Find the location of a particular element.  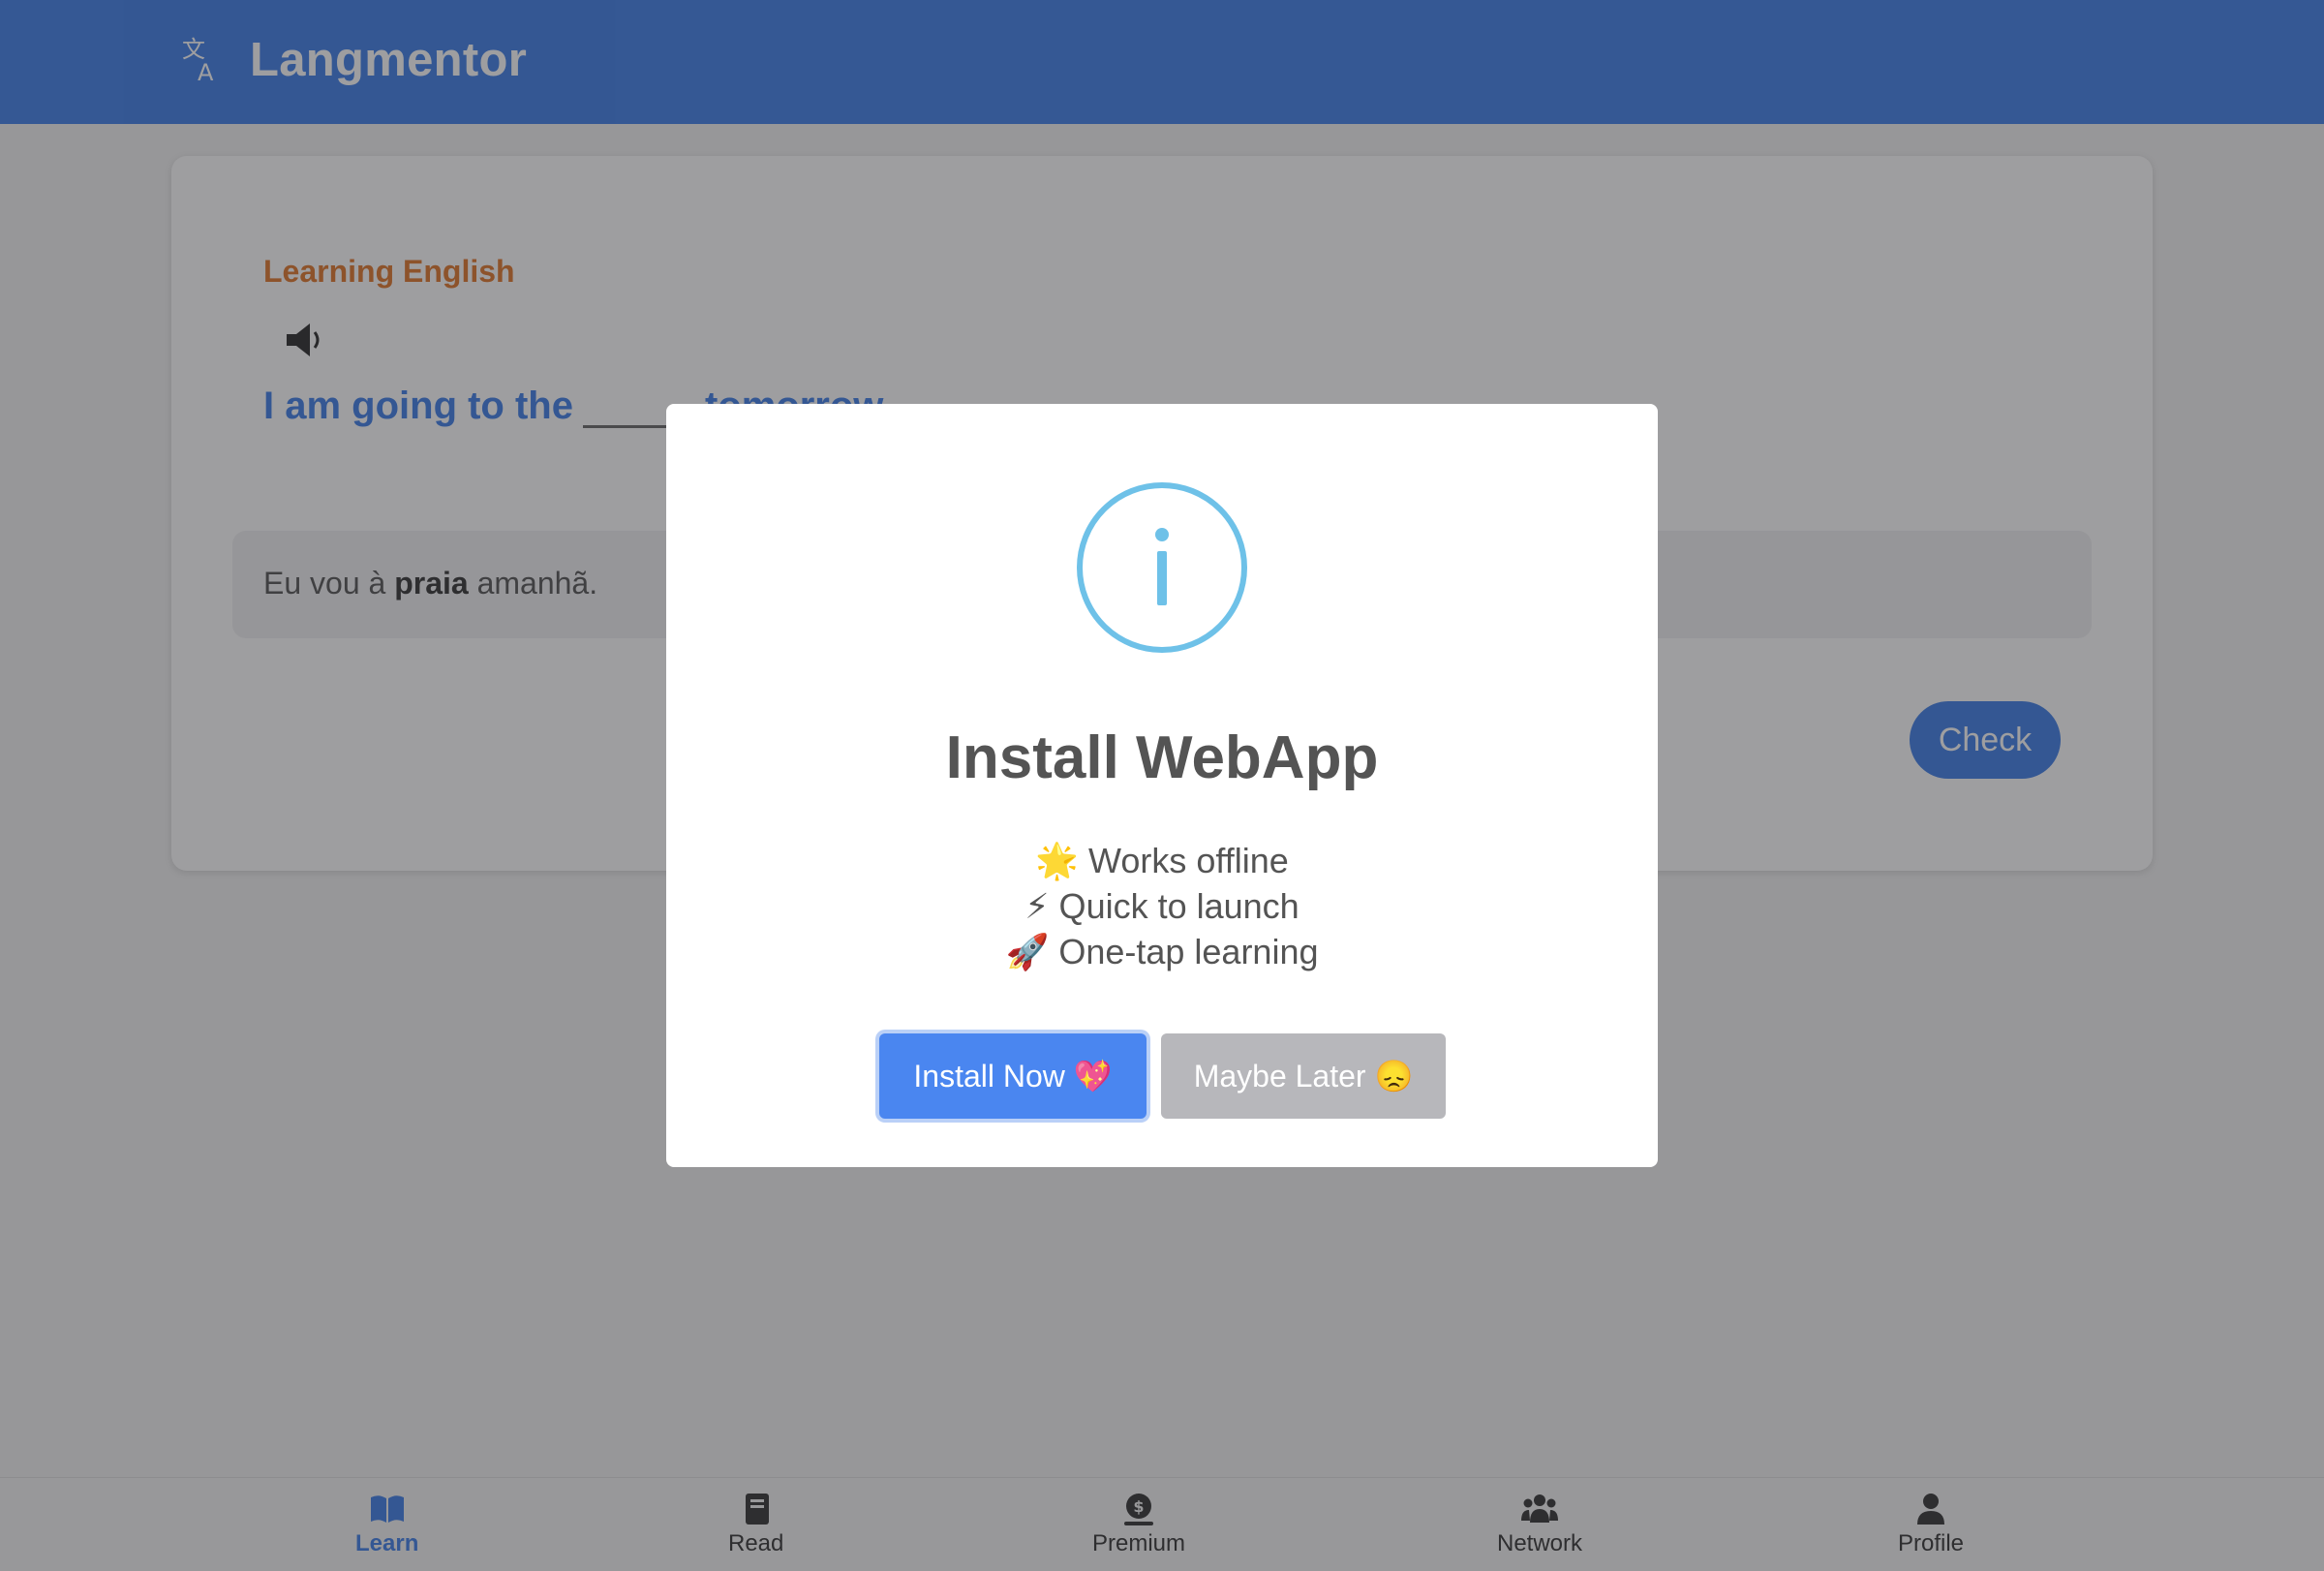

maybe-later-button: Maybe Later 😞 is located at coordinates (1303, 1076).